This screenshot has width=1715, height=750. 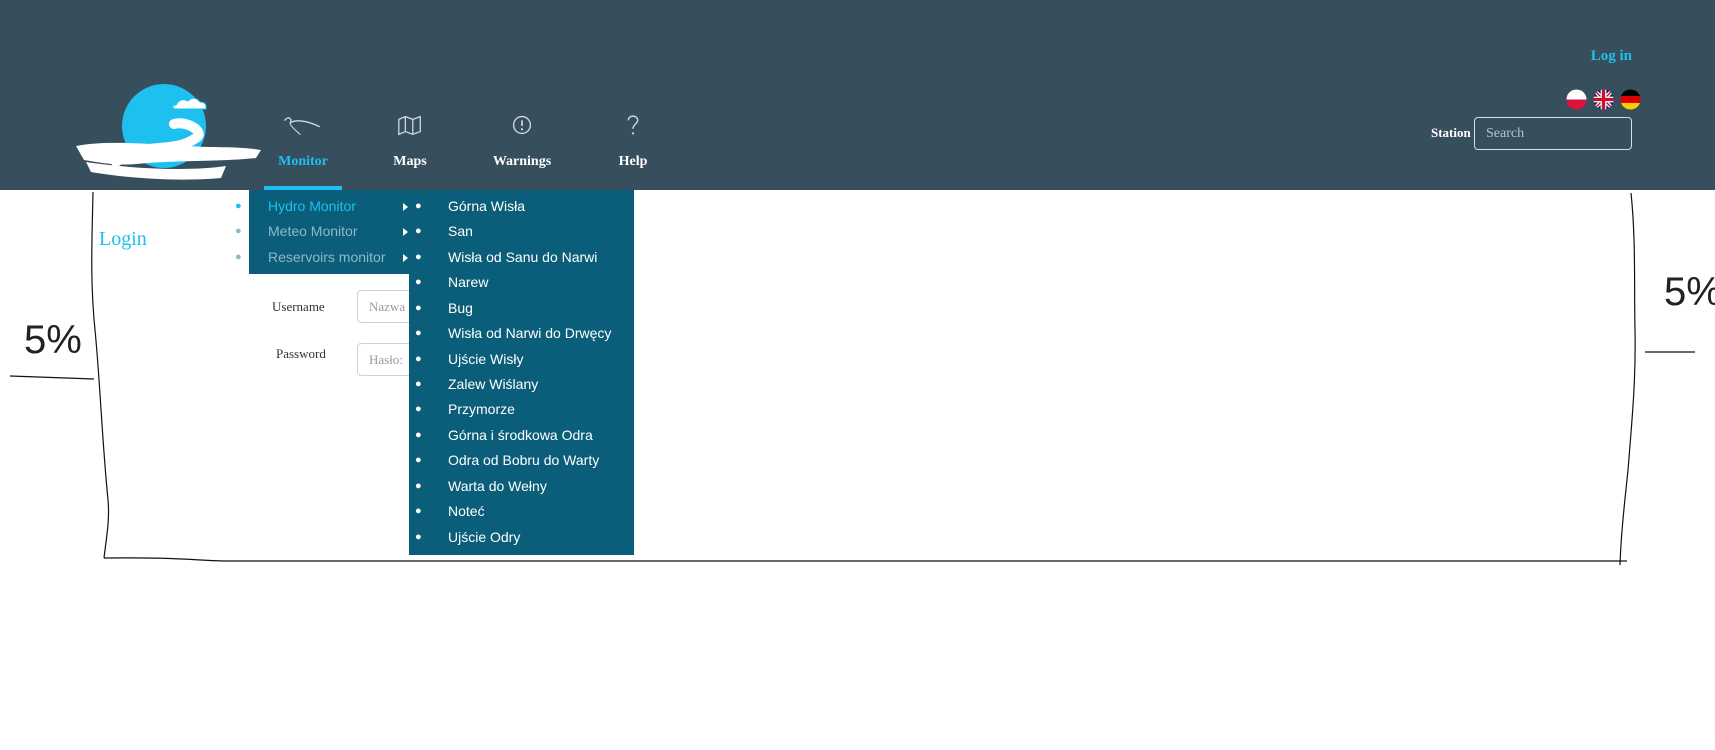 I want to click on station-search-input, so click(x=1553, y=133).